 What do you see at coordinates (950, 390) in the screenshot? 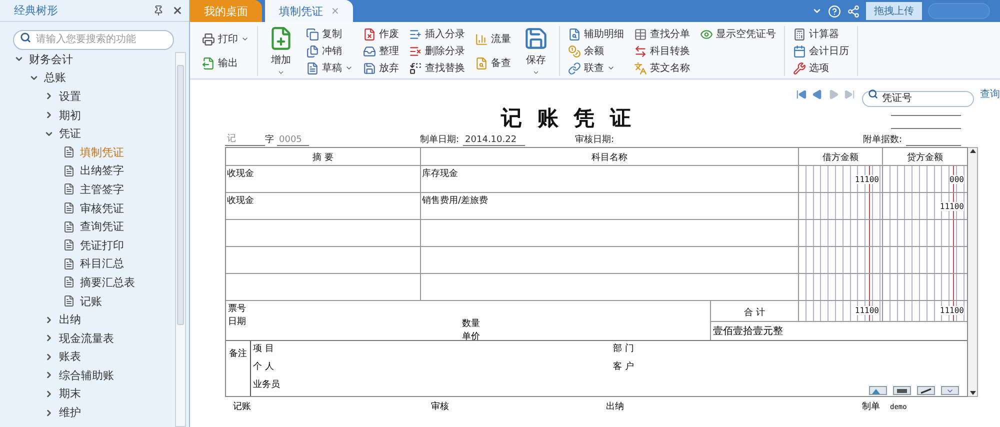
I see `expand-button` at bounding box center [950, 390].